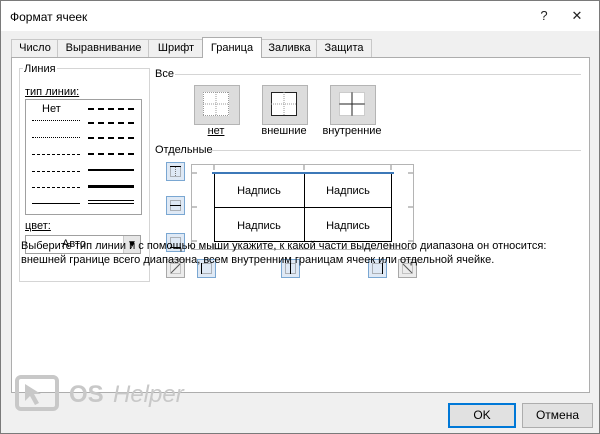 The image size is (600, 434). I want to click on line-style-hair, so click(56, 120).